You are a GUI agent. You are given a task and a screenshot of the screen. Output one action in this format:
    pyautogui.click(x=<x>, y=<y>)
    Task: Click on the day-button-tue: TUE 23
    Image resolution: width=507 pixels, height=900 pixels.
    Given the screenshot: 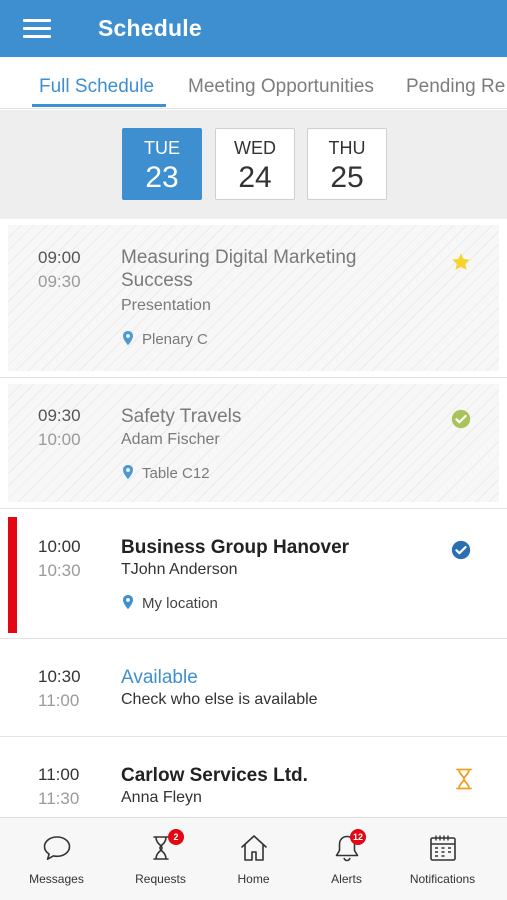 What is the action you would take?
    pyautogui.click(x=162, y=164)
    